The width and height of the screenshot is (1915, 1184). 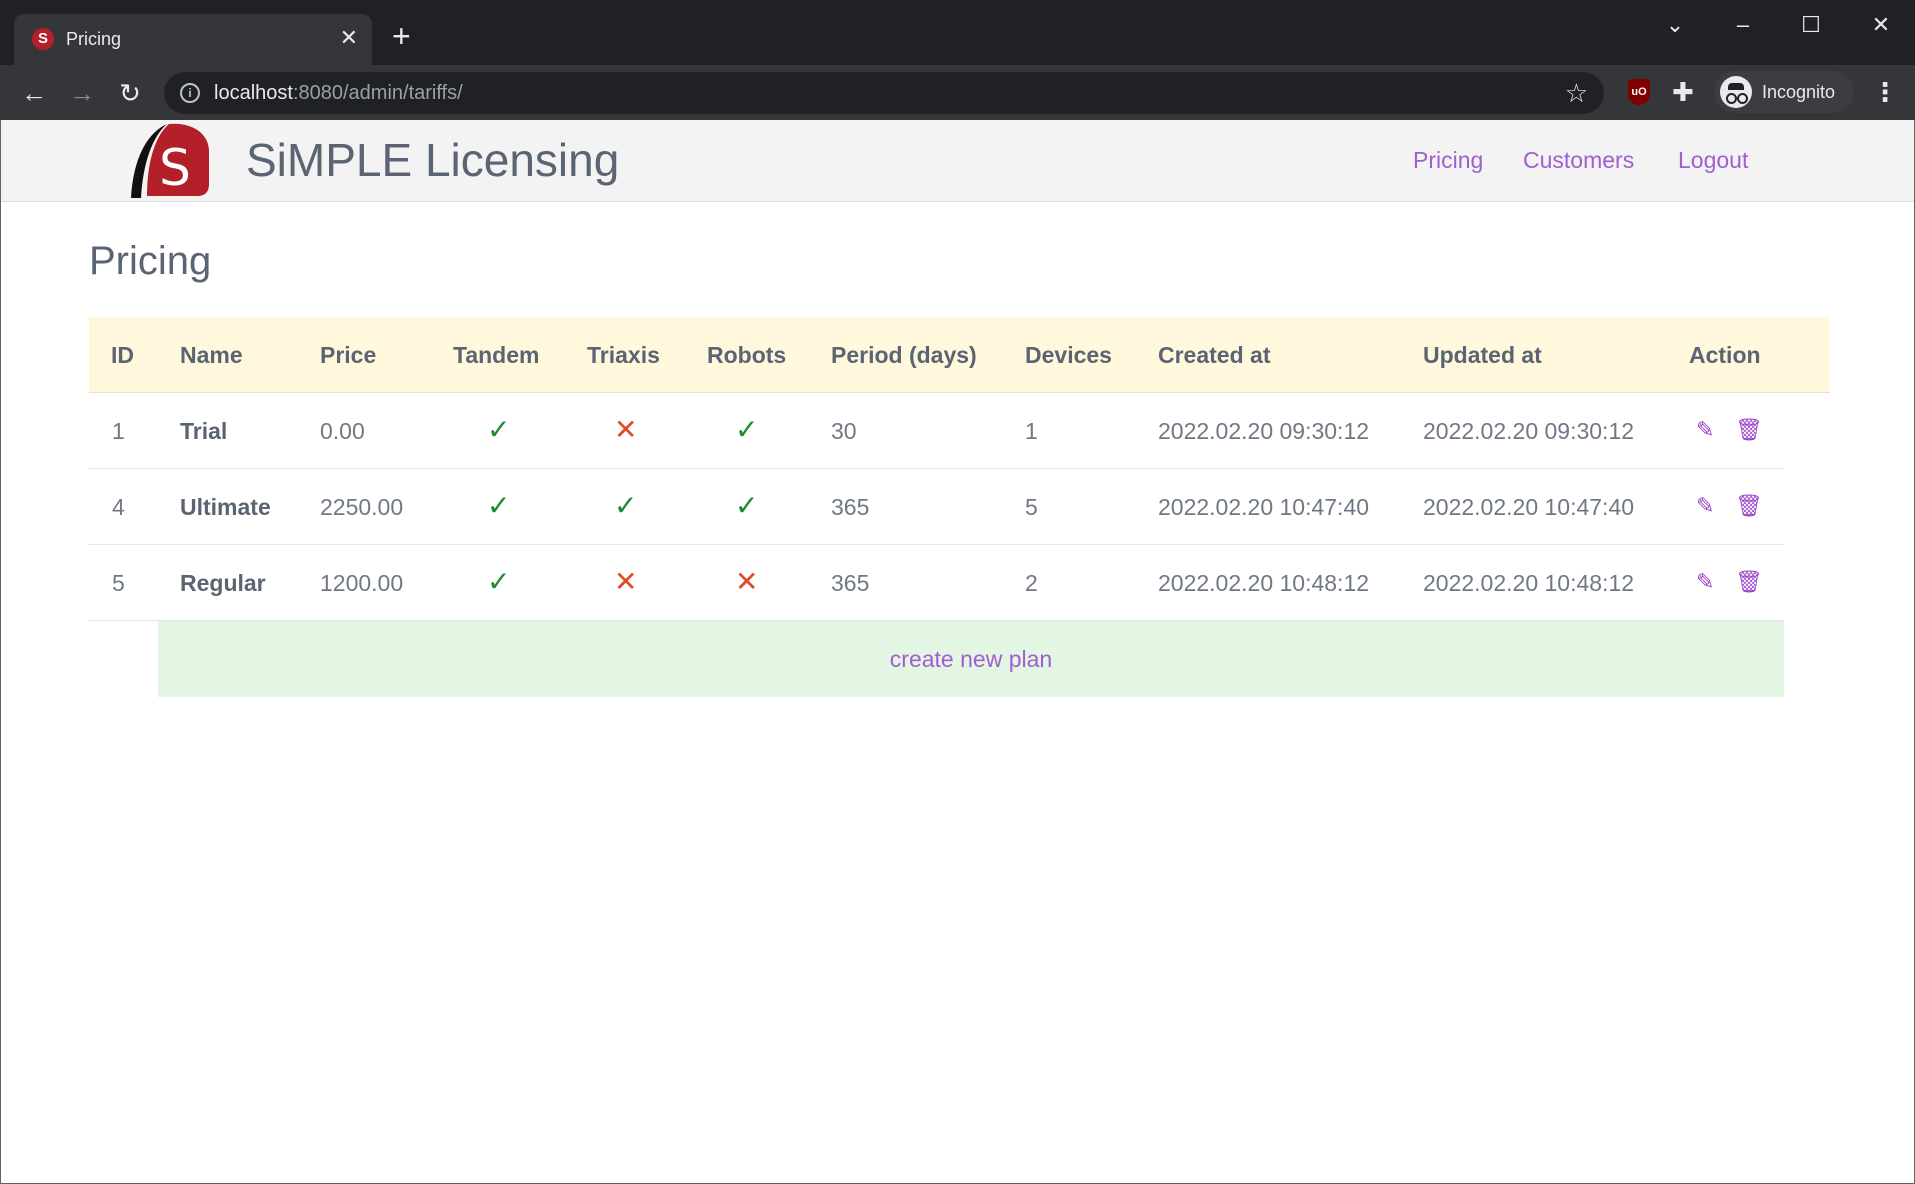 What do you see at coordinates (1482, 355) in the screenshot?
I see `column-header-updated: Updated at` at bounding box center [1482, 355].